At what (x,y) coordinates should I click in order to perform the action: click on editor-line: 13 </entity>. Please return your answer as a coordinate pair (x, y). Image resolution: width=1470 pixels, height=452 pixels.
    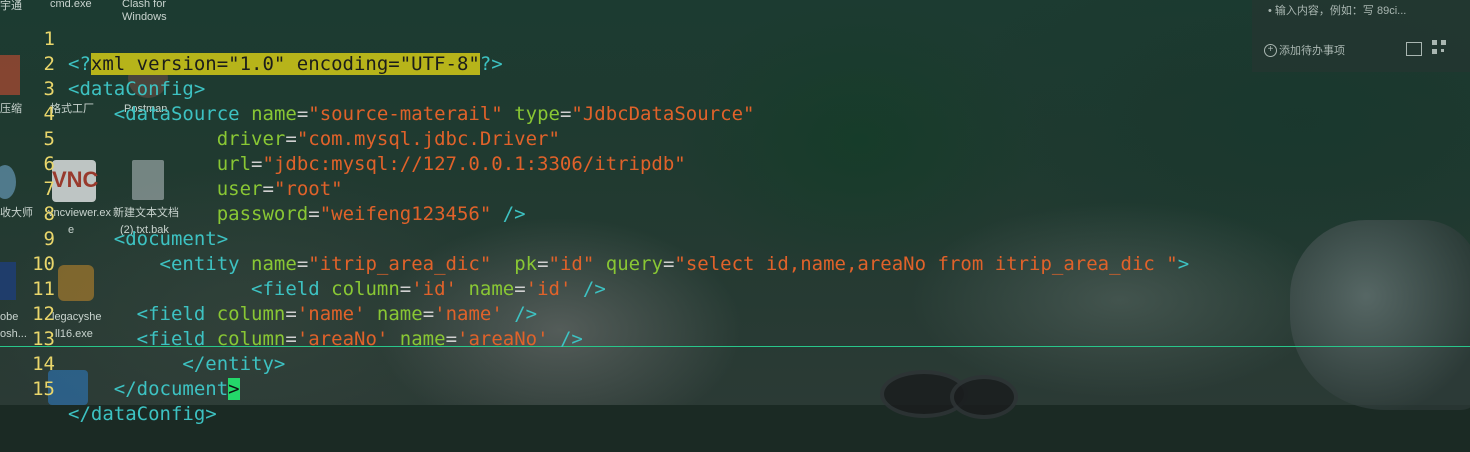
    Looking at the image, I should click on (142, 338).